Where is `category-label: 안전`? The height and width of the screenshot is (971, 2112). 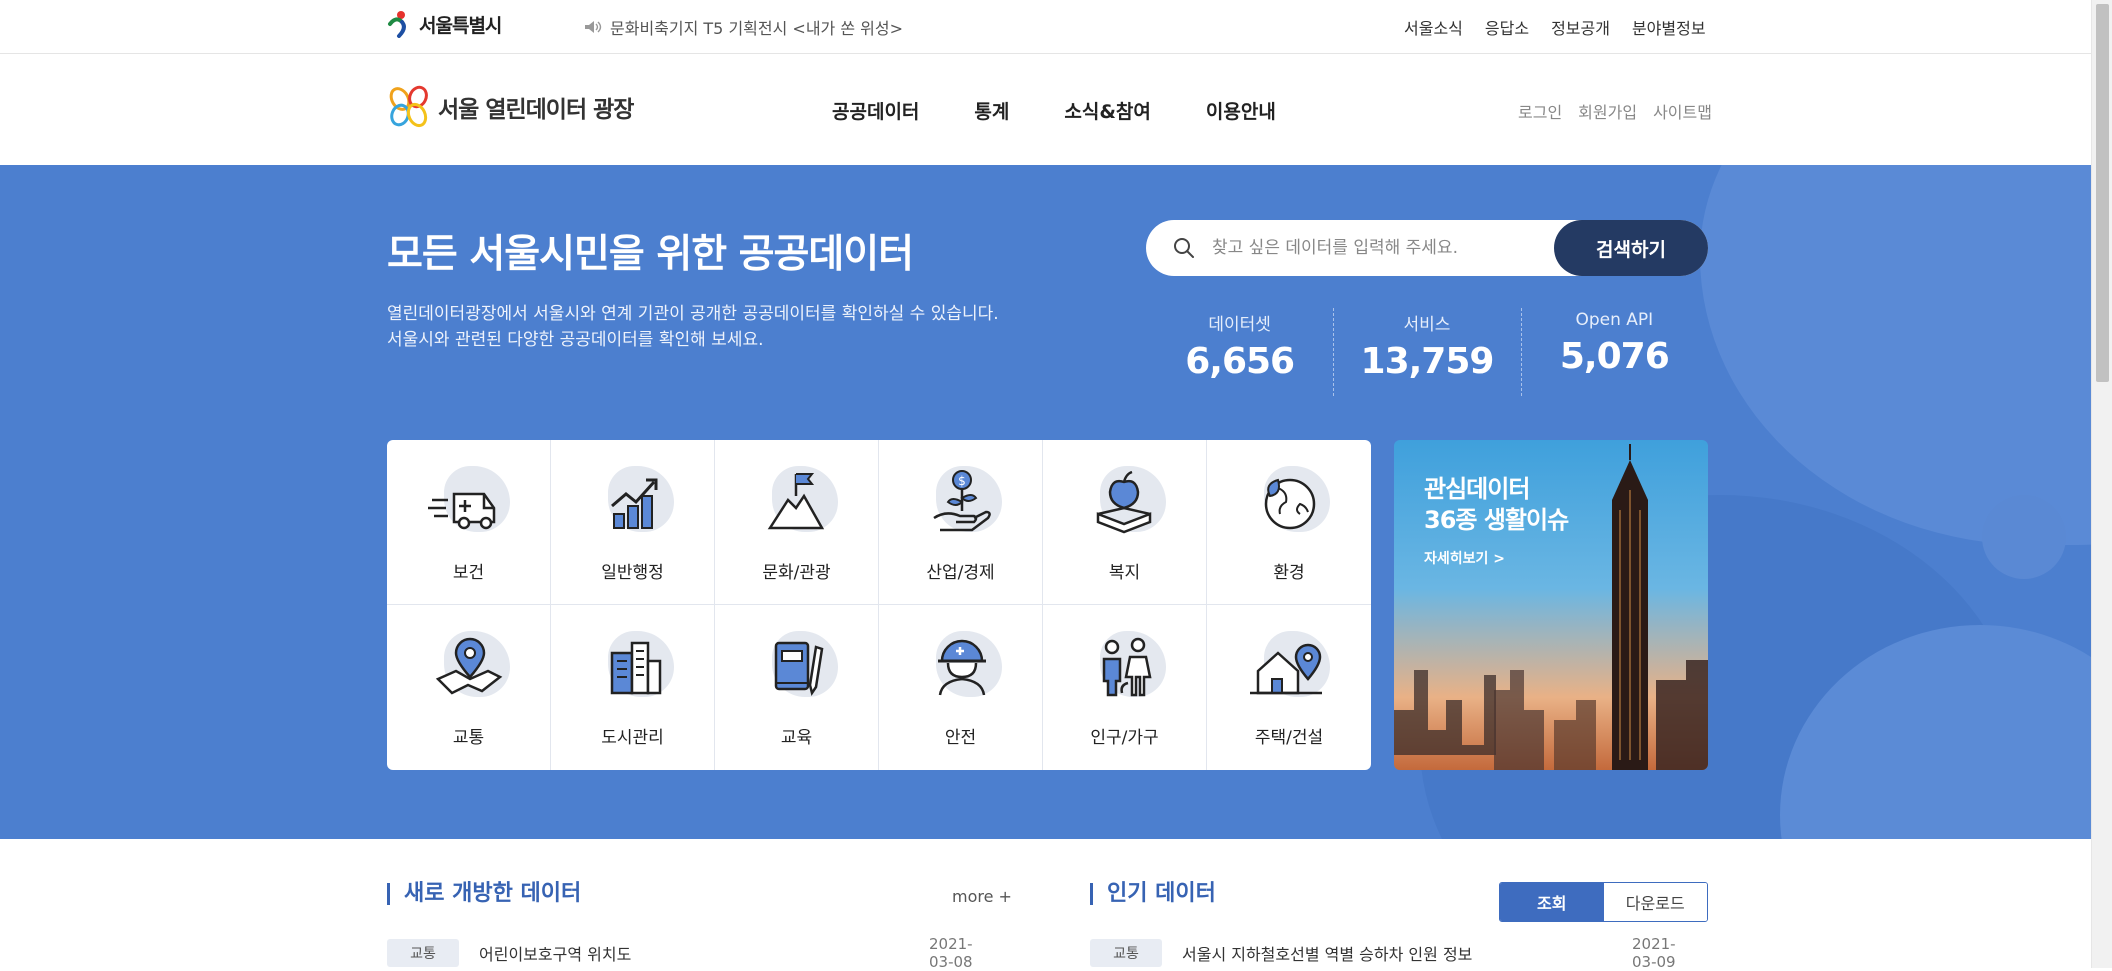 category-label: 안전 is located at coordinates (960, 738).